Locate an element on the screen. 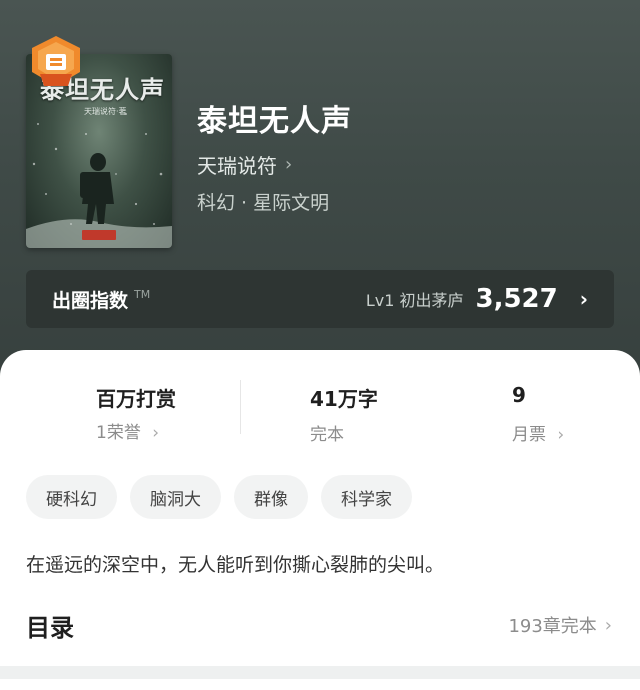  tag-chip: 硬科幻 is located at coordinates (71, 497).